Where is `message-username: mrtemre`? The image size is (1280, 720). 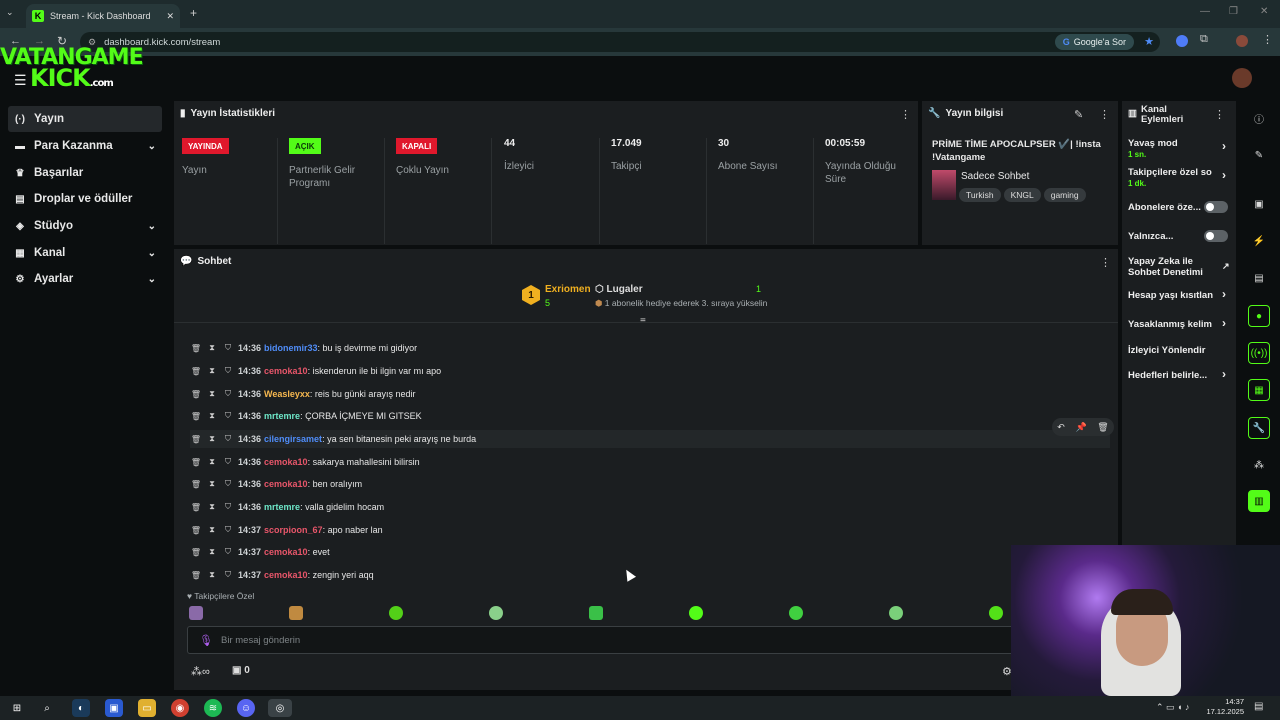
message-username: mrtemre is located at coordinates (282, 507).